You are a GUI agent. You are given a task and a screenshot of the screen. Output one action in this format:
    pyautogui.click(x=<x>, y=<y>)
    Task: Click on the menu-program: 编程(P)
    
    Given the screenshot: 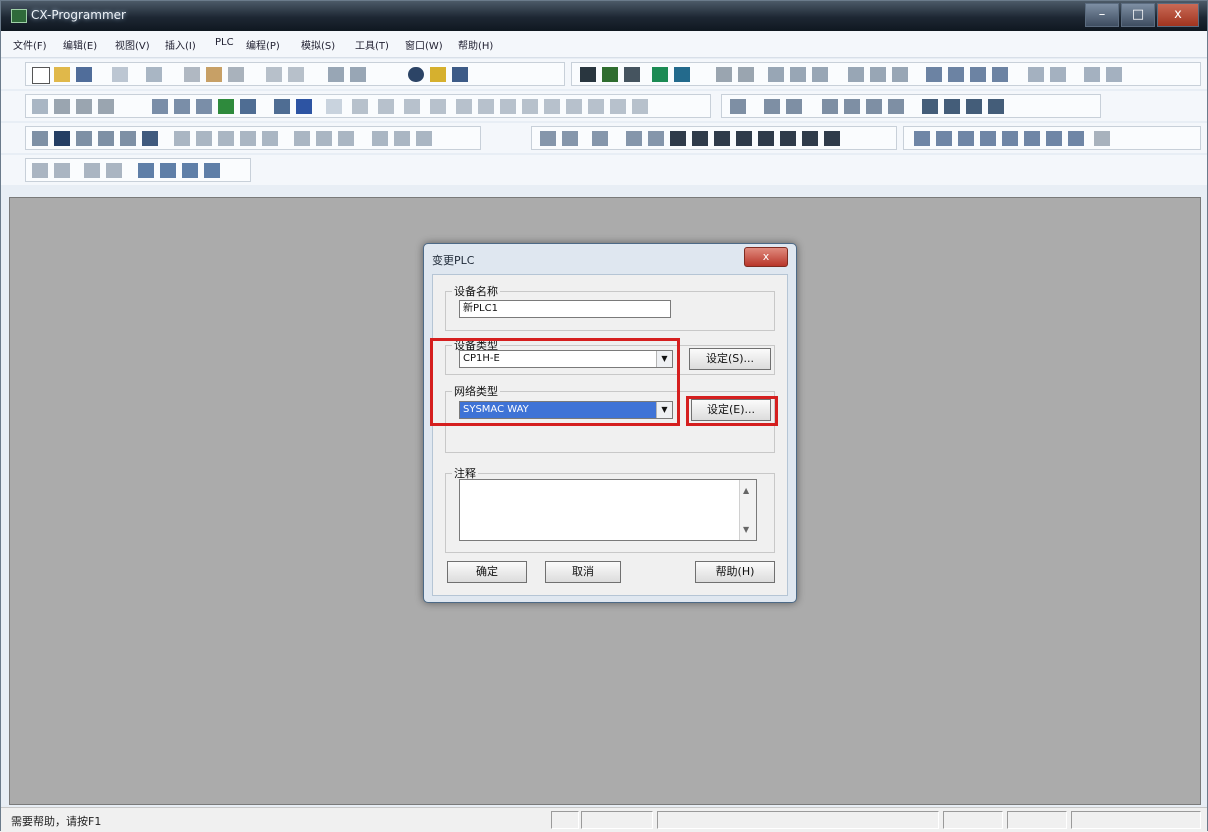 What is the action you would take?
    pyautogui.click(x=263, y=44)
    